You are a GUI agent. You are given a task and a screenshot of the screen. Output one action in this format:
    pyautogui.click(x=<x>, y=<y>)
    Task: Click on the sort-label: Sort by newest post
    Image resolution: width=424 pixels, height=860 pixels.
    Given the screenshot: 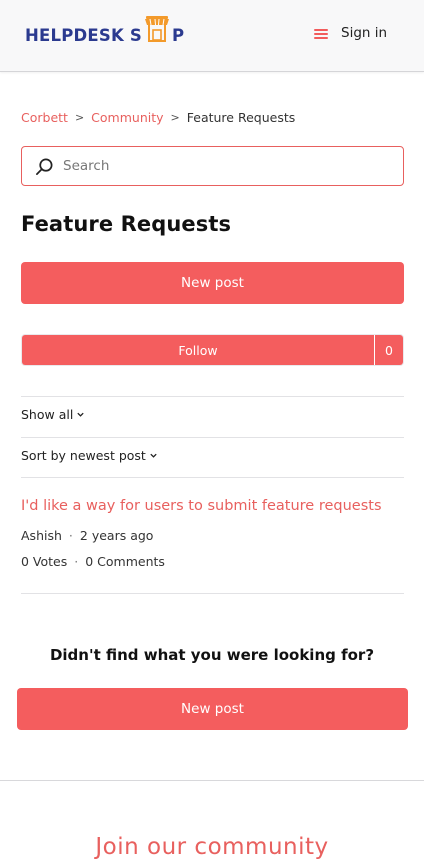 What is the action you would take?
    pyautogui.click(x=83, y=455)
    